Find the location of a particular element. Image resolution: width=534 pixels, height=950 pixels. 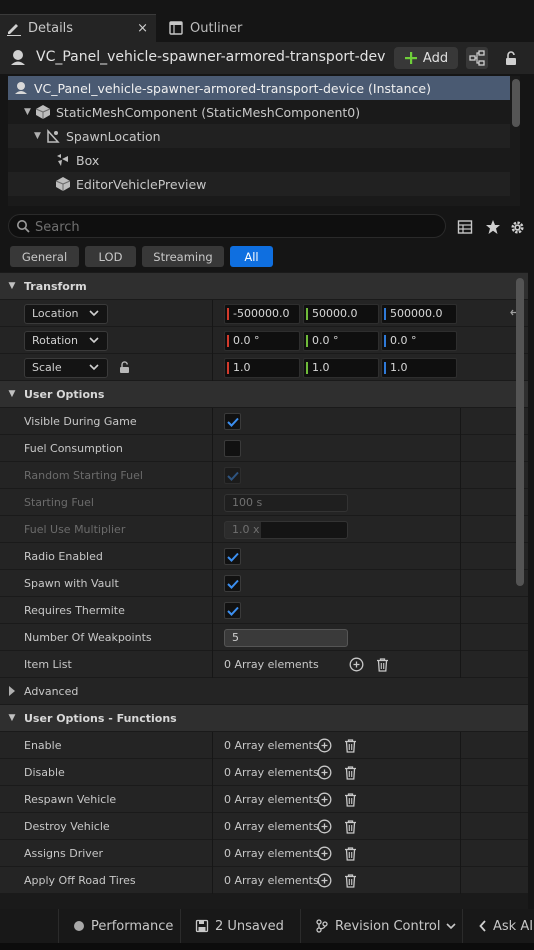

rotation-y-field: 0.0 ° is located at coordinates (341, 341).